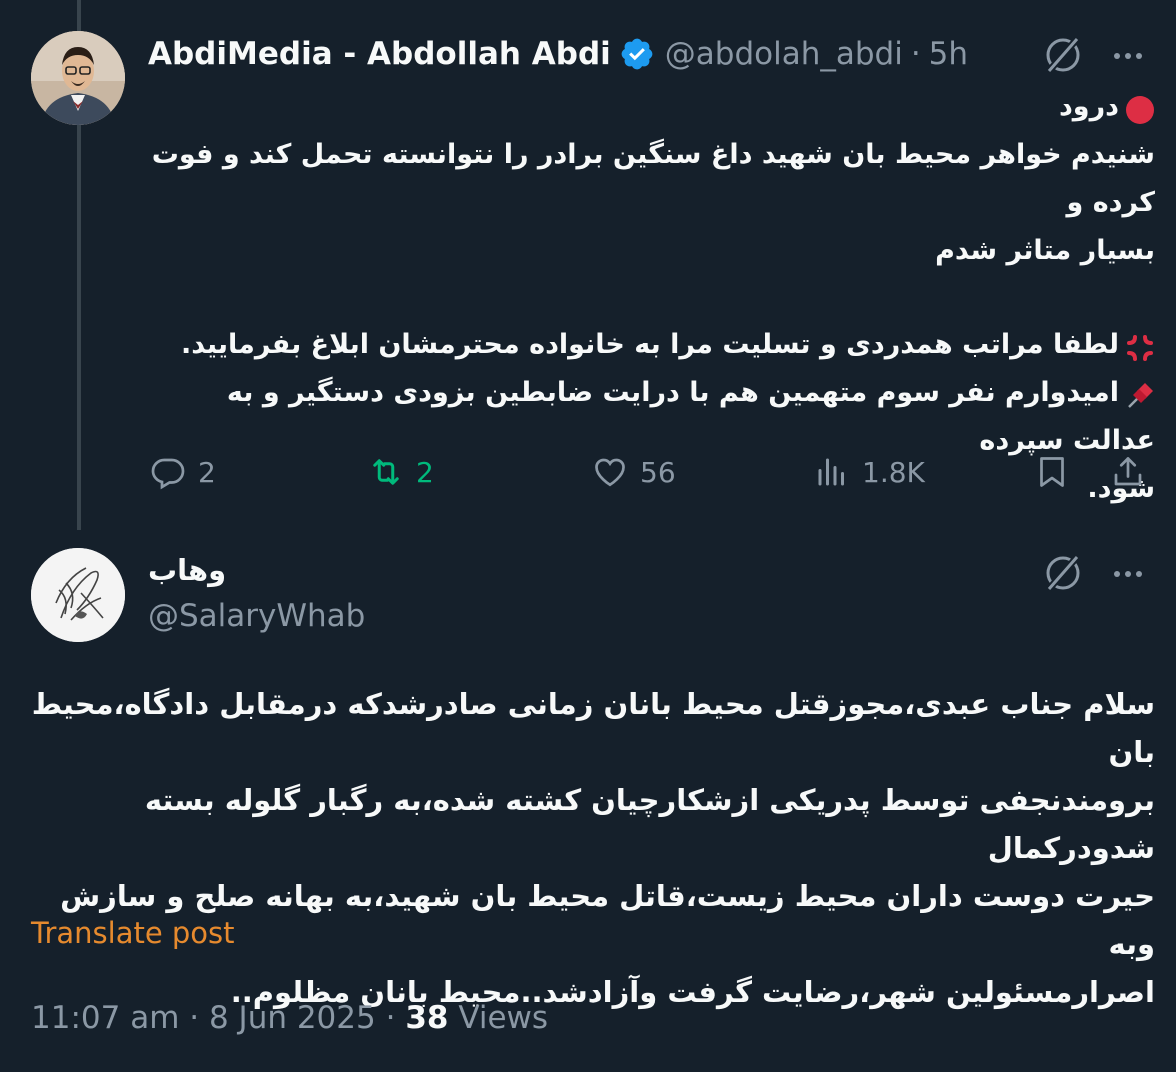  I want to click on bookmark-icon, so click(1052, 472).